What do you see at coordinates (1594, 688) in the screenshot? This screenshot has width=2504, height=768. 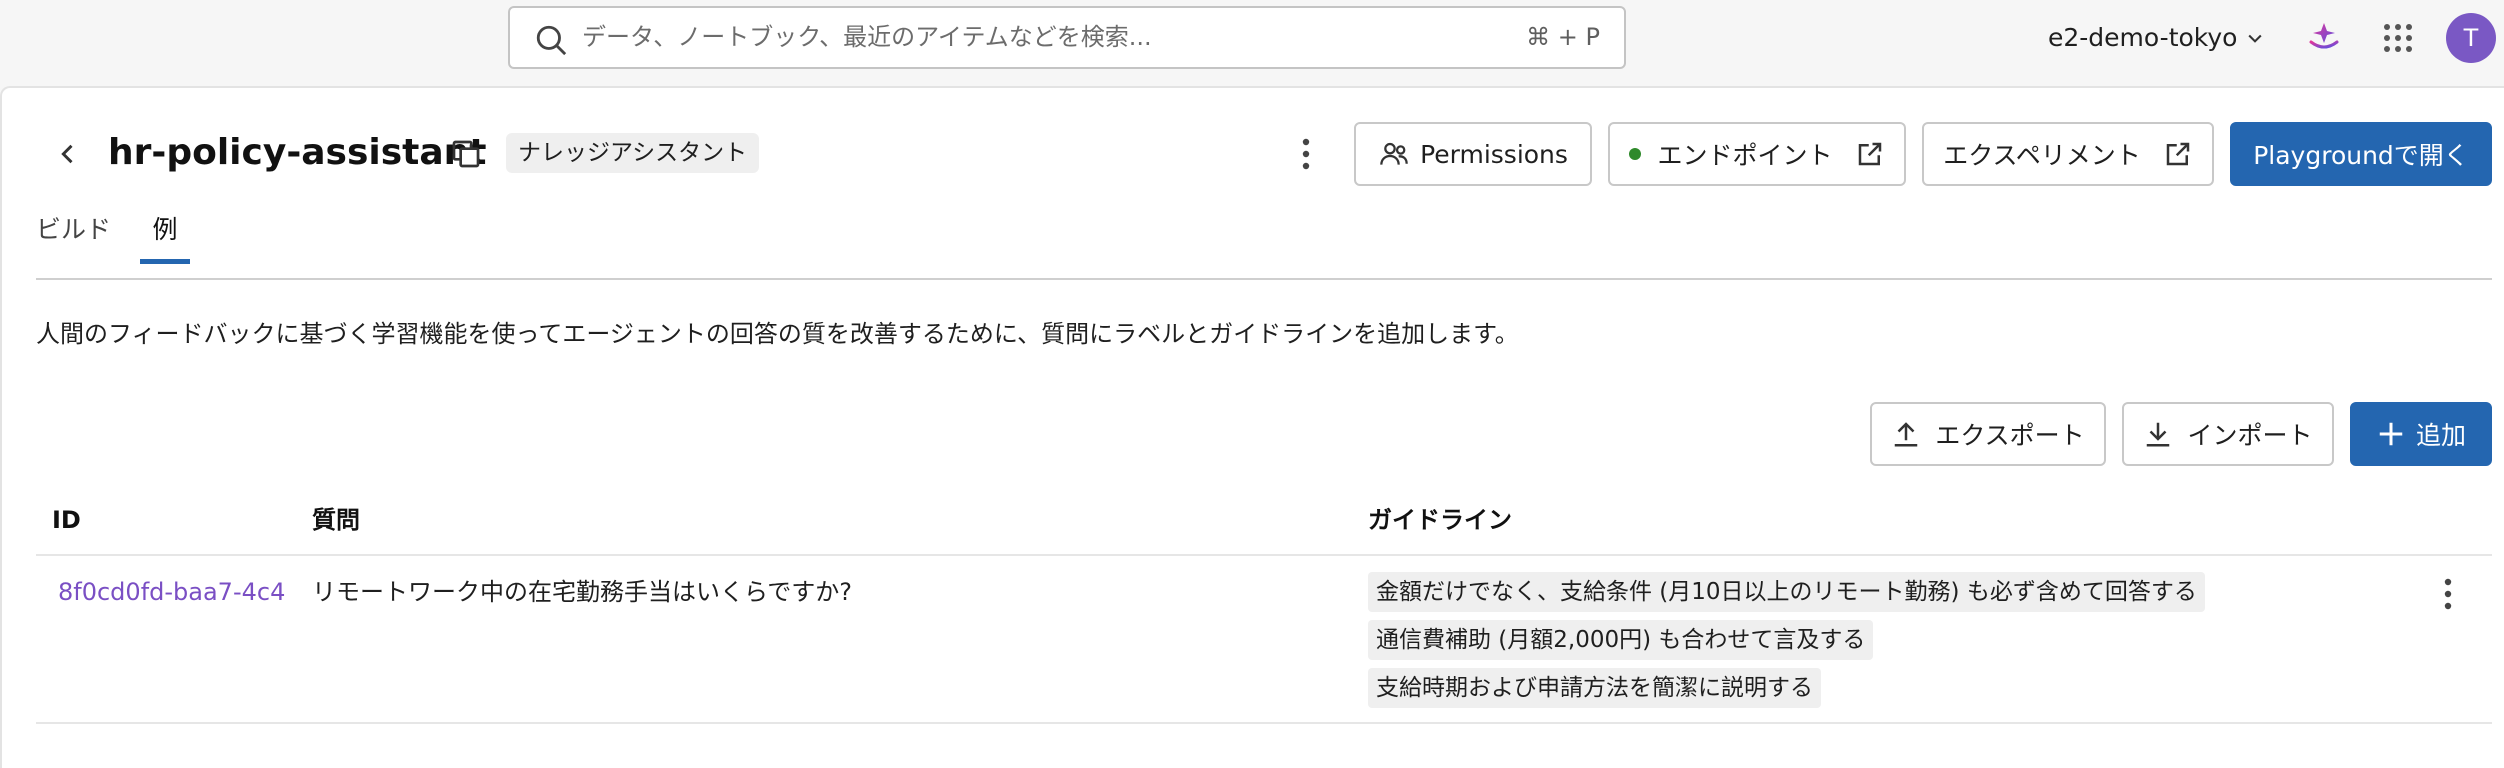 I see `guideline-tag: 支給時期および申請方法を簡潔に説明する` at bounding box center [1594, 688].